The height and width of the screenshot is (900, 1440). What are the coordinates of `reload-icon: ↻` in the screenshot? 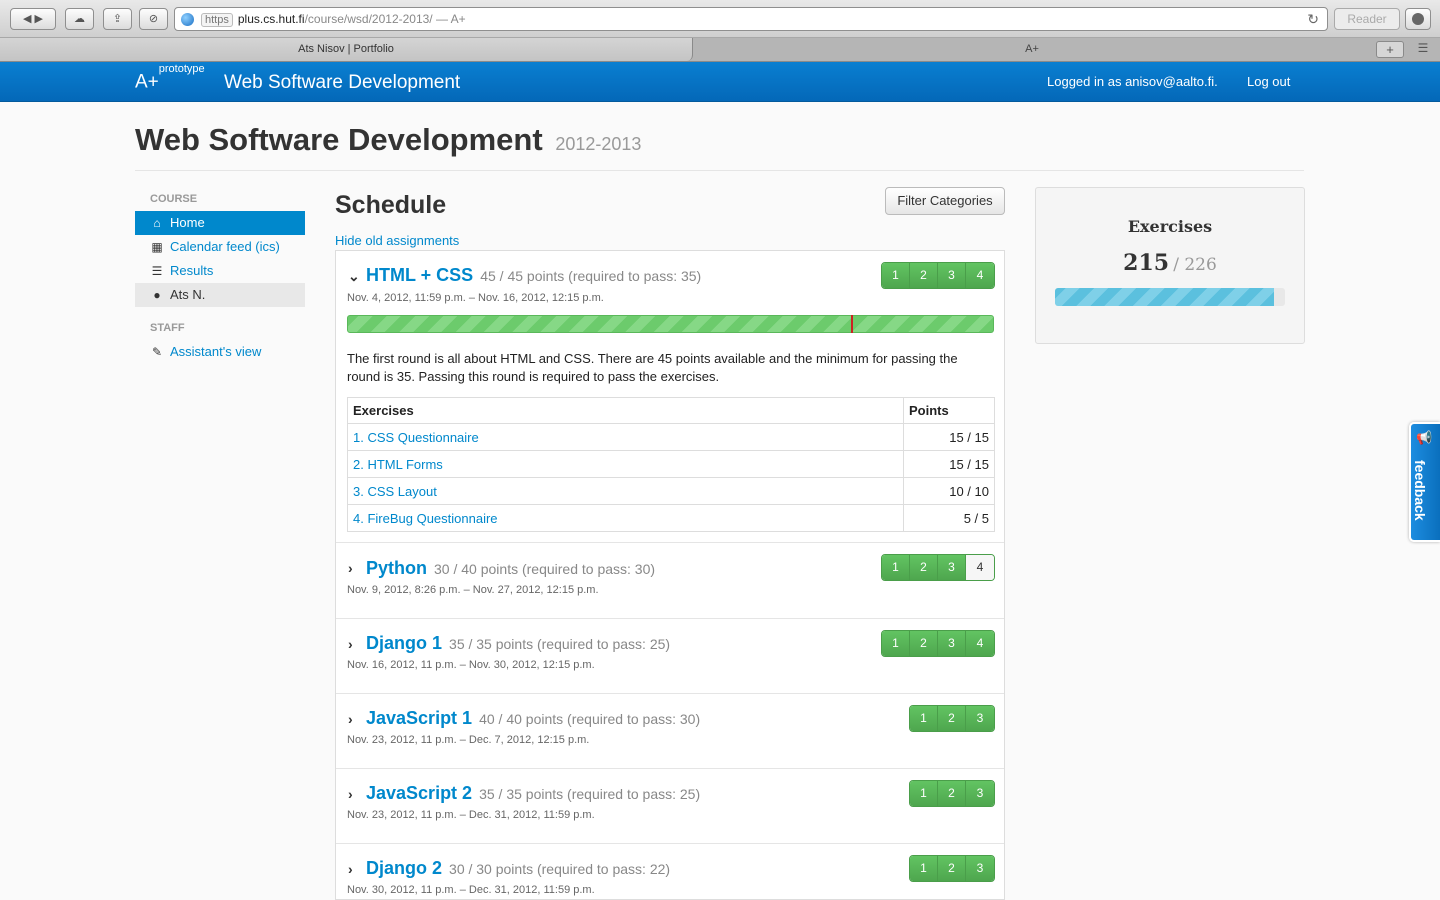 It's located at (1313, 19).